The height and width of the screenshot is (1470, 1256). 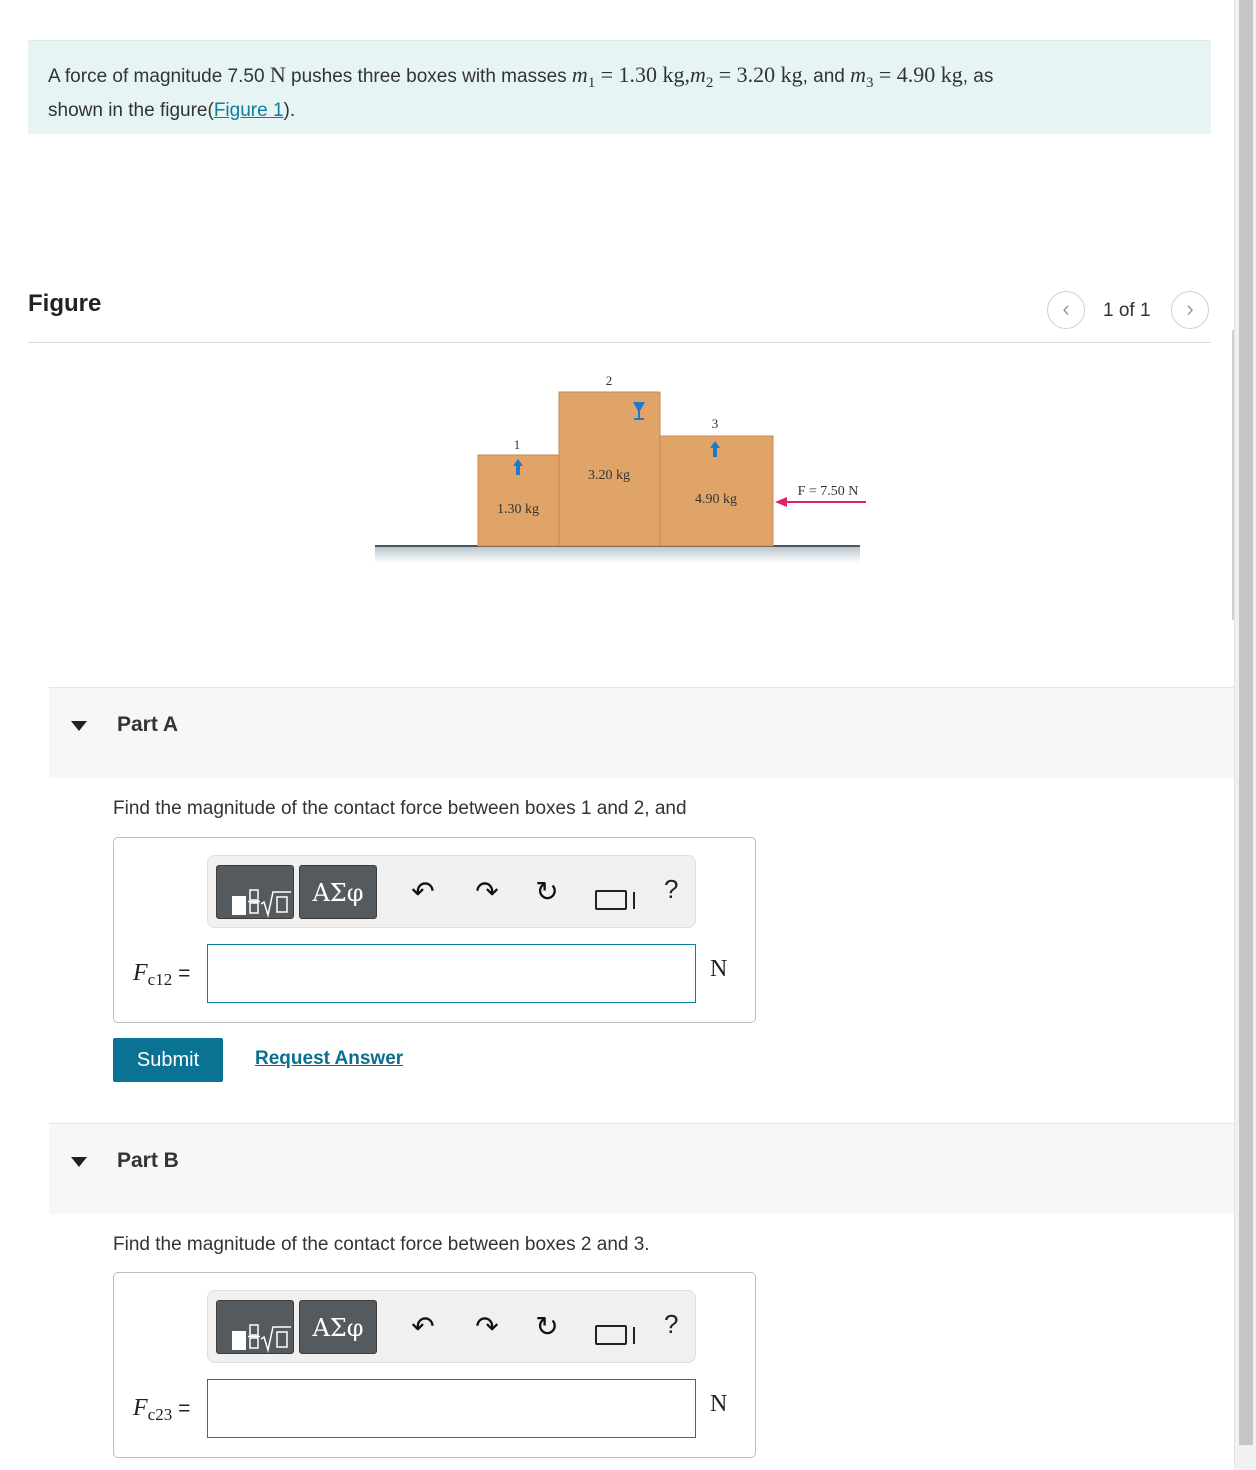 What do you see at coordinates (715, 423) in the screenshot?
I see `box-3-number: 3` at bounding box center [715, 423].